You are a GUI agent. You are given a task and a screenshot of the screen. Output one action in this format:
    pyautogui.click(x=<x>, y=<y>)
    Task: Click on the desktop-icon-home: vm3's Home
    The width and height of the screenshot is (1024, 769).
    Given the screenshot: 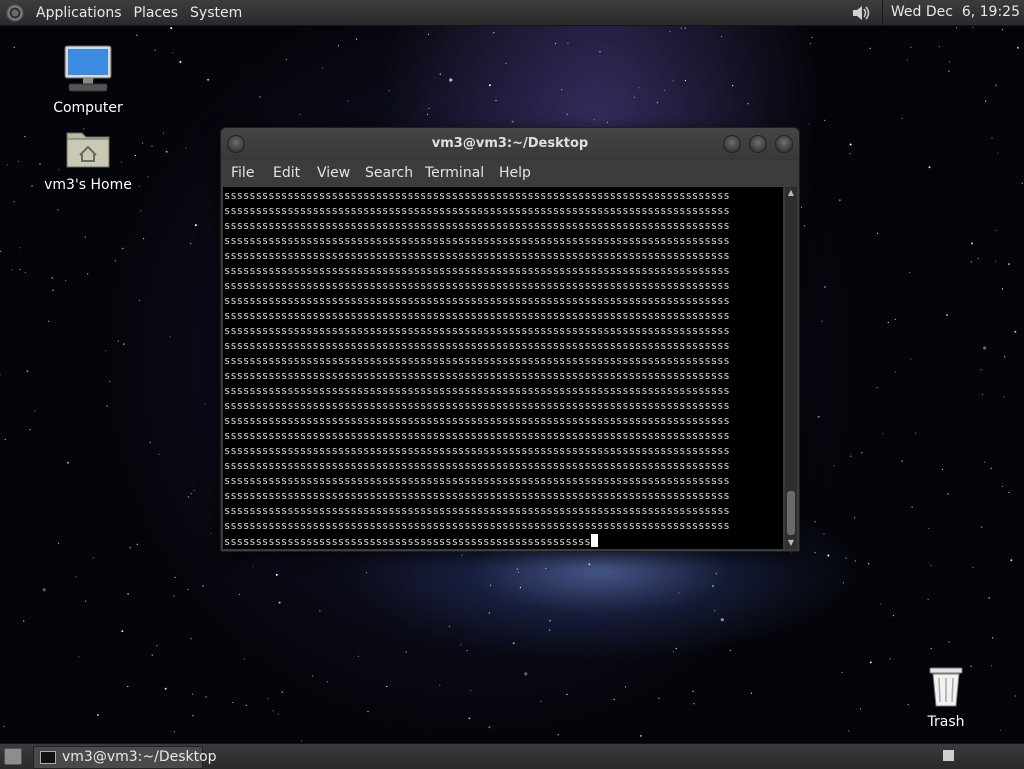 What is the action you would take?
    pyautogui.click(x=88, y=160)
    